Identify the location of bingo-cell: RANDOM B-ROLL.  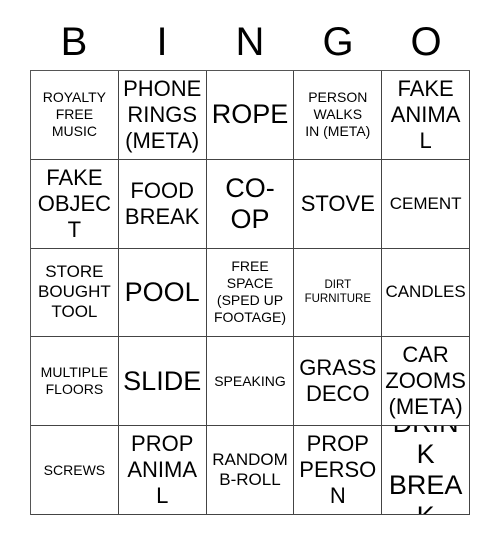
(250, 470).